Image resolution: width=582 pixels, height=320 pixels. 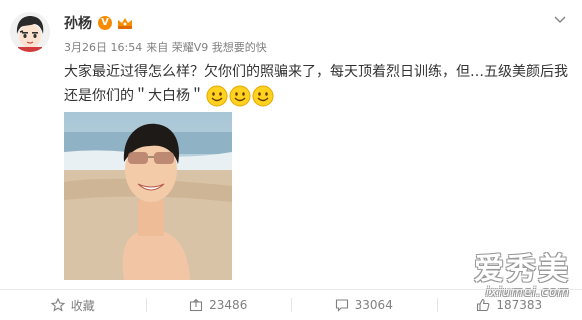 I want to click on repost-count: 23486, so click(x=228, y=305).